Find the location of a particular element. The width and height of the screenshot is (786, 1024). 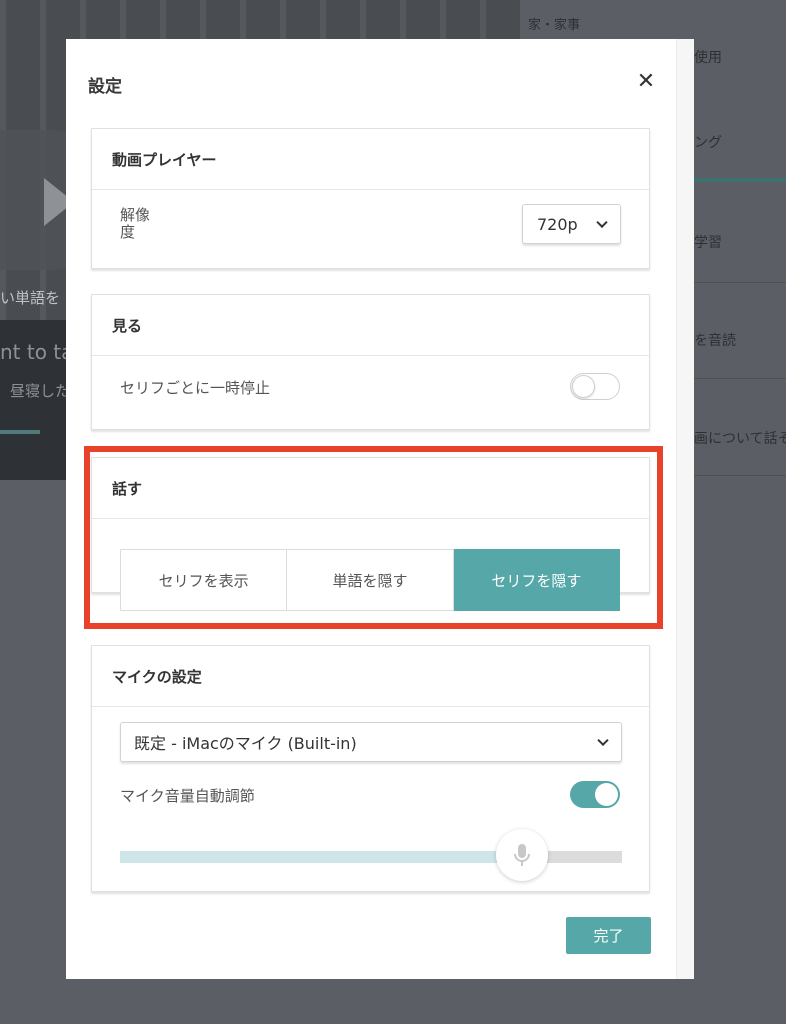

auto-gain-label: マイク音量自動調節 is located at coordinates (187, 796).